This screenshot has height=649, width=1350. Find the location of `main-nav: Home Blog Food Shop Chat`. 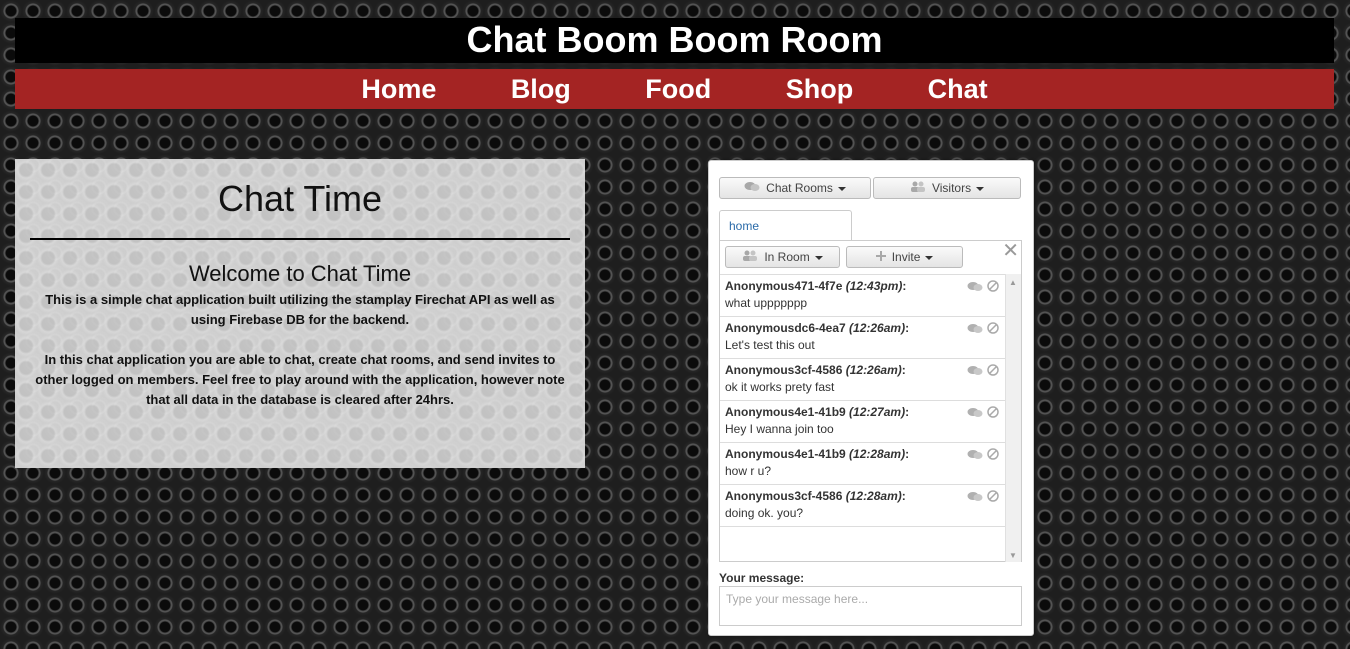

main-nav: Home Blog Food Shop Chat is located at coordinates (674, 89).